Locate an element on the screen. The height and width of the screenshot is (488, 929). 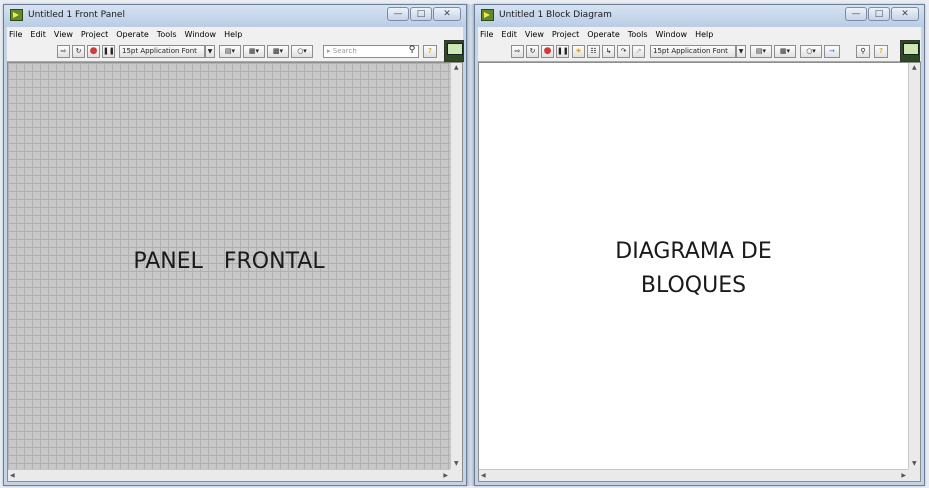
block-diagram-caption: DIAGRAMA DE BLOQUES is located at coordinates (693, 268).